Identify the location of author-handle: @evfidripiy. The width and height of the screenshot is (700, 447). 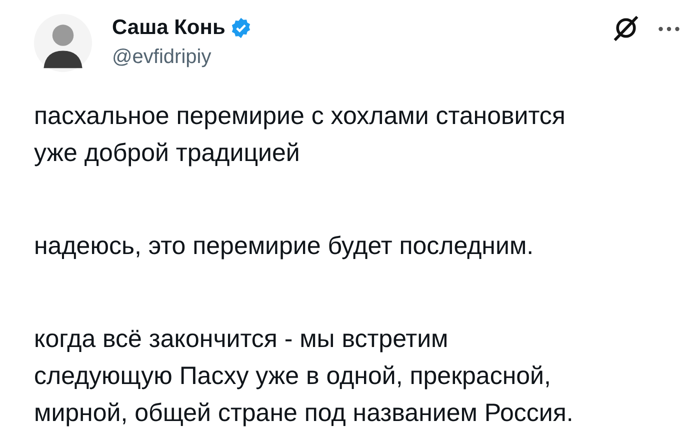
(182, 57).